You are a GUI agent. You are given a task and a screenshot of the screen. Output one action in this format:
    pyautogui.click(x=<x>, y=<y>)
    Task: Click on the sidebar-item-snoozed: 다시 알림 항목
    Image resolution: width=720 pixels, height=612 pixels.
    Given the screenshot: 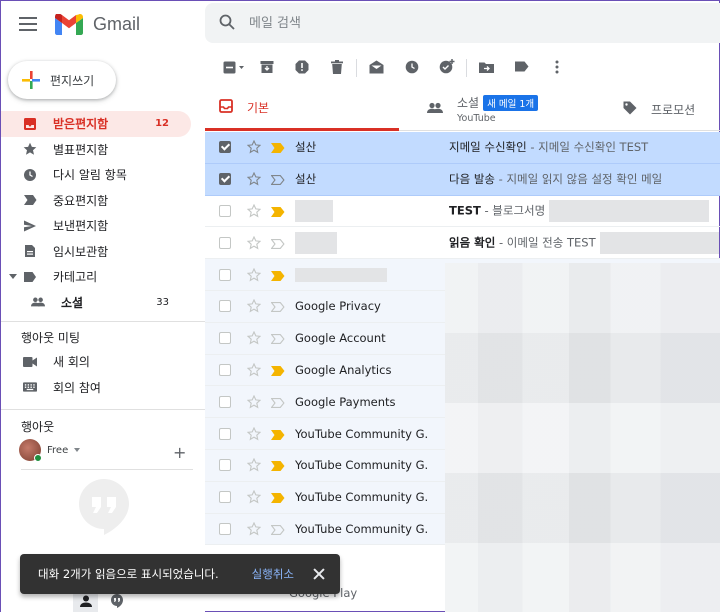 What is the action you would take?
    pyautogui.click(x=96, y=175)
    